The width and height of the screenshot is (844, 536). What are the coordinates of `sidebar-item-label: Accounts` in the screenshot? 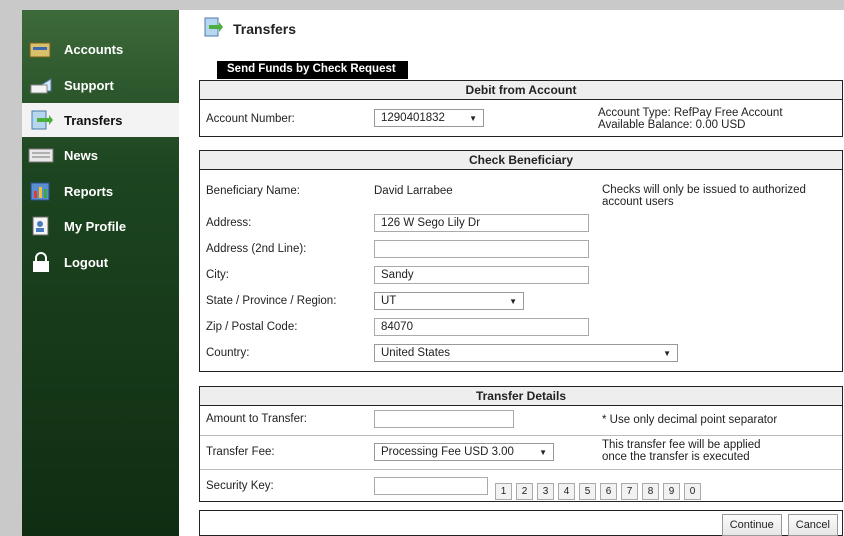 It's located at (94, 49).